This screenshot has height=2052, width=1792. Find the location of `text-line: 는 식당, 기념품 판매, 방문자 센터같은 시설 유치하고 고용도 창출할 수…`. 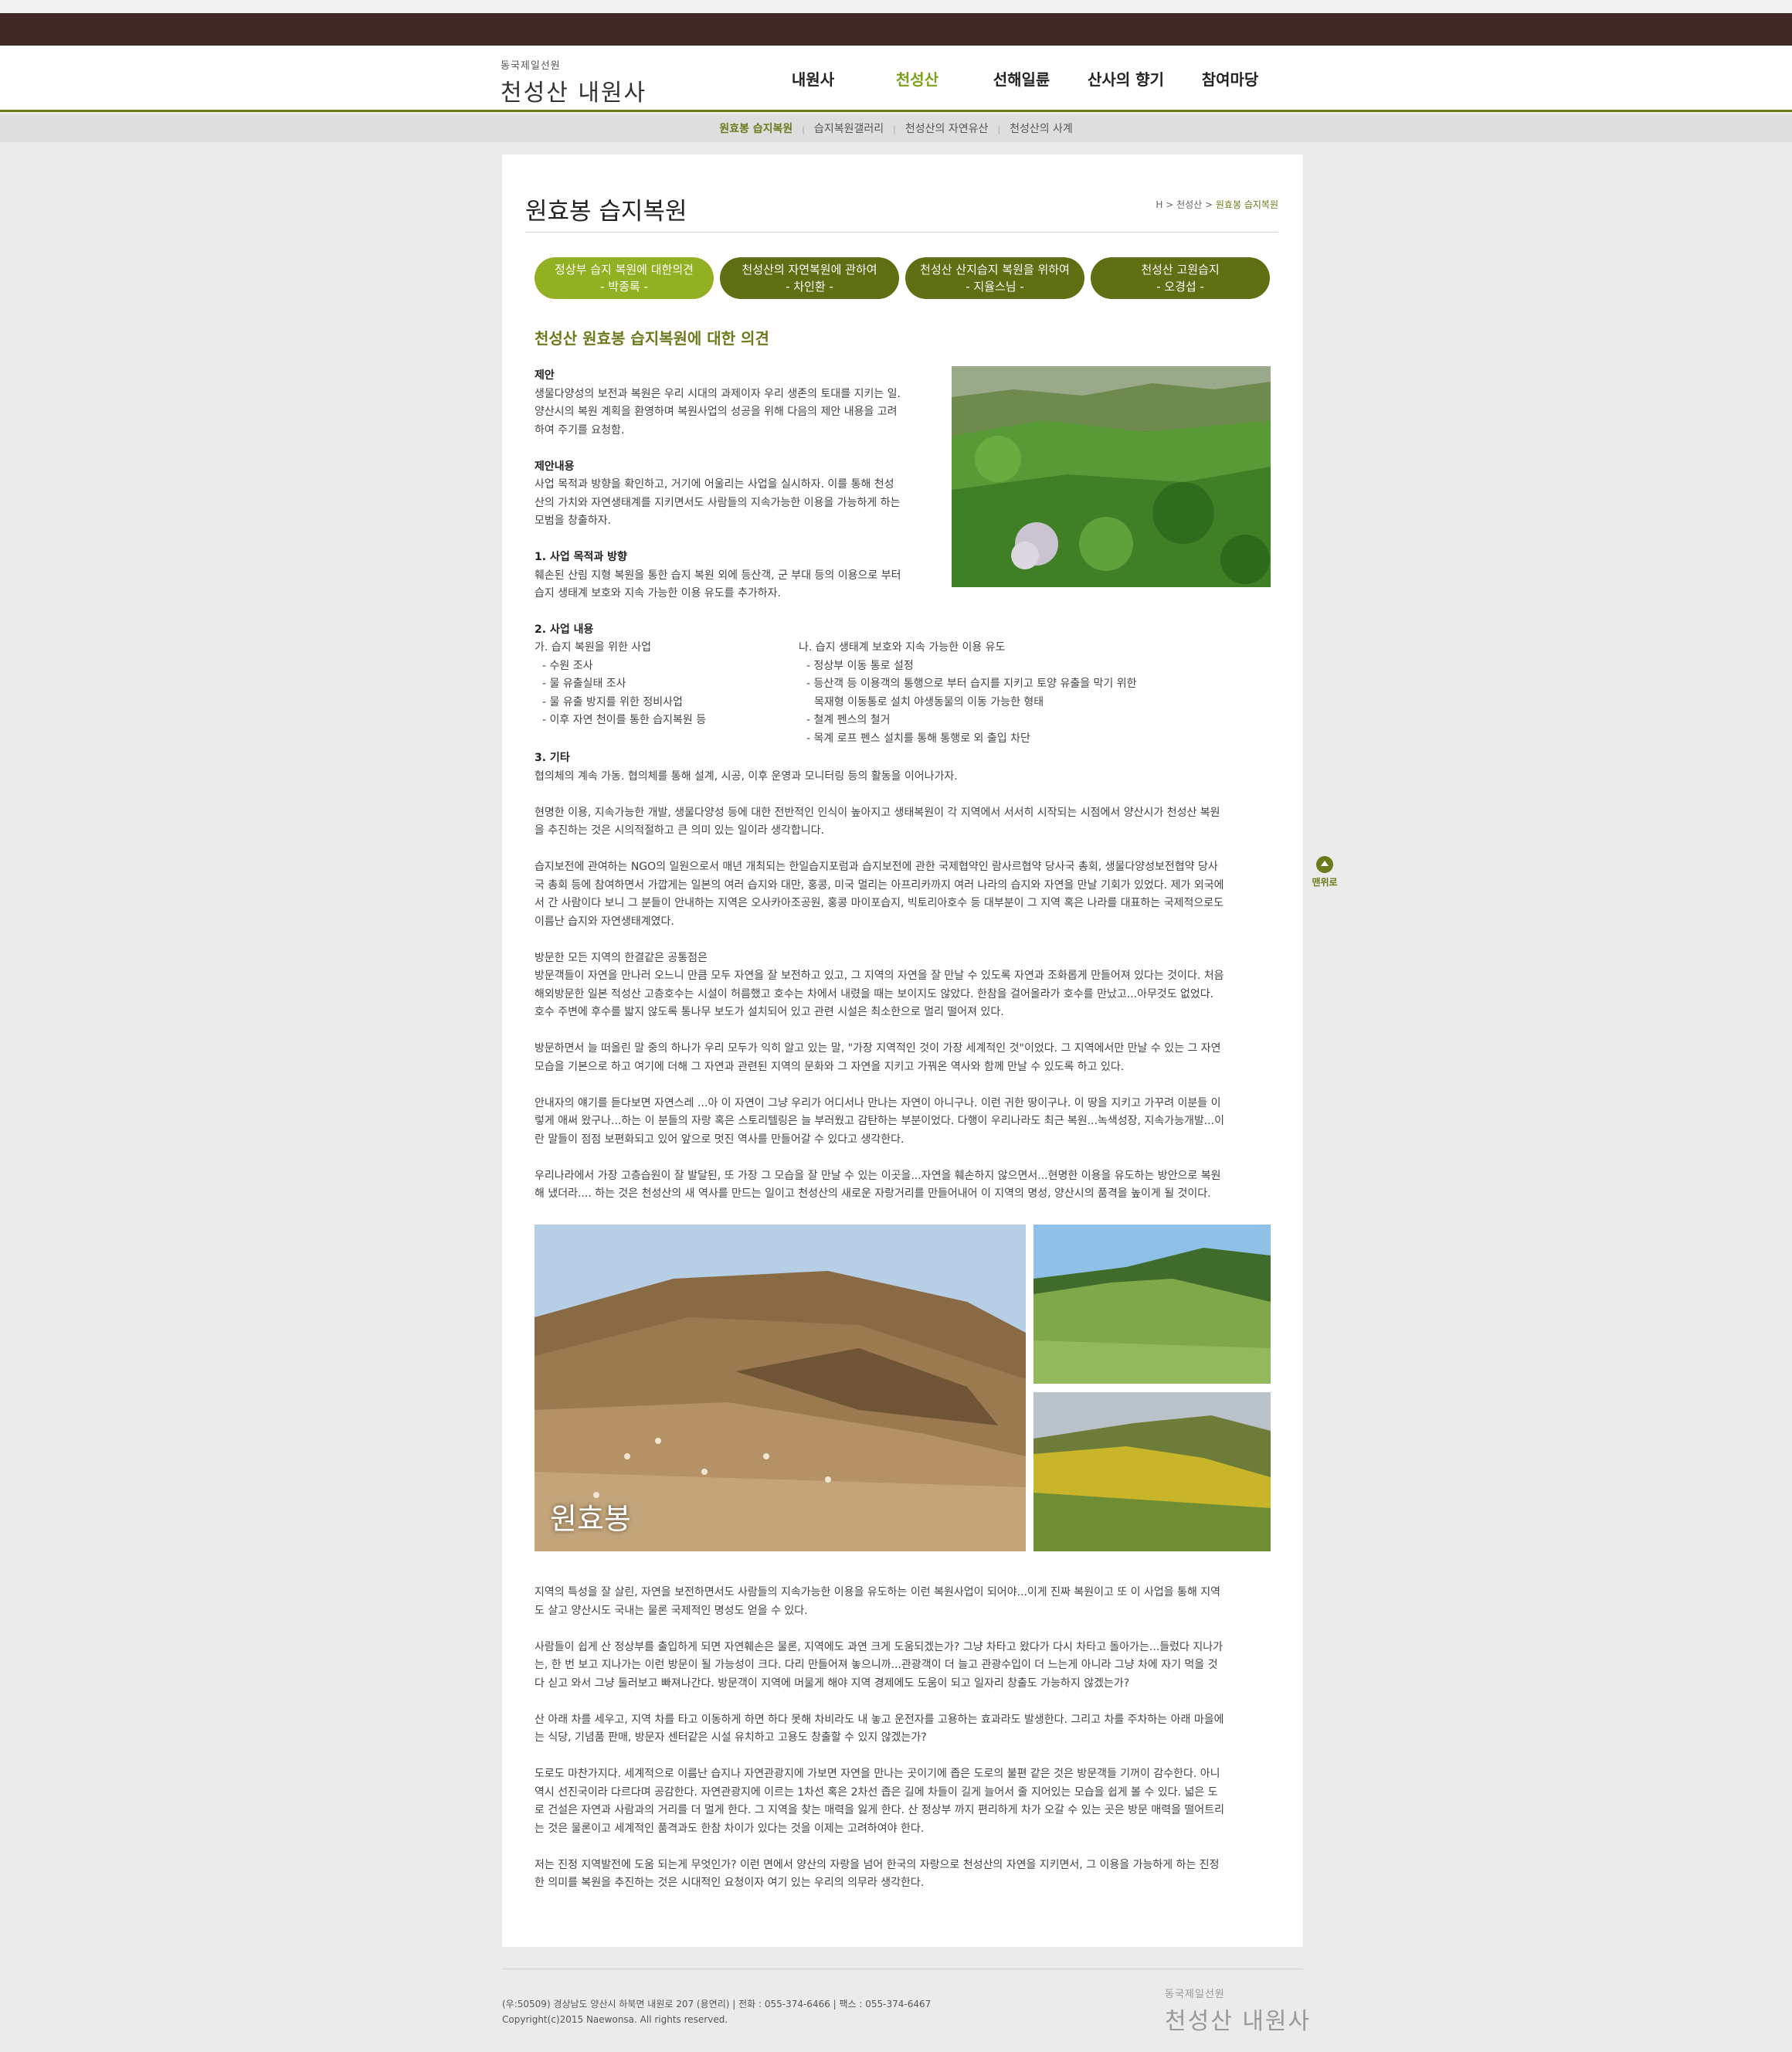

text-line: 는 식당, 기념품 판매, 방문자 센터같은 시설 유치하고 고용도 창출할 수… is located at coordinates (731, 1737).